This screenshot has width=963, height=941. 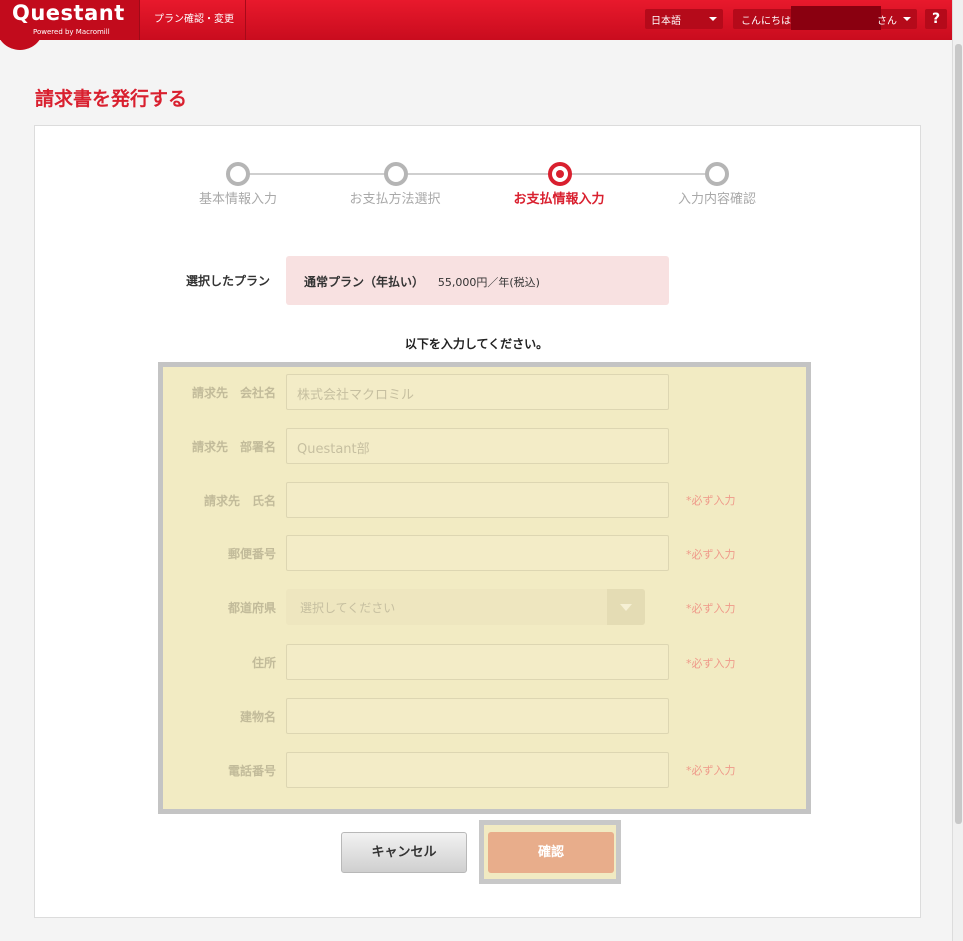 I want to click on step-3-label: お支払情報入力, so click(x=559, y=199).